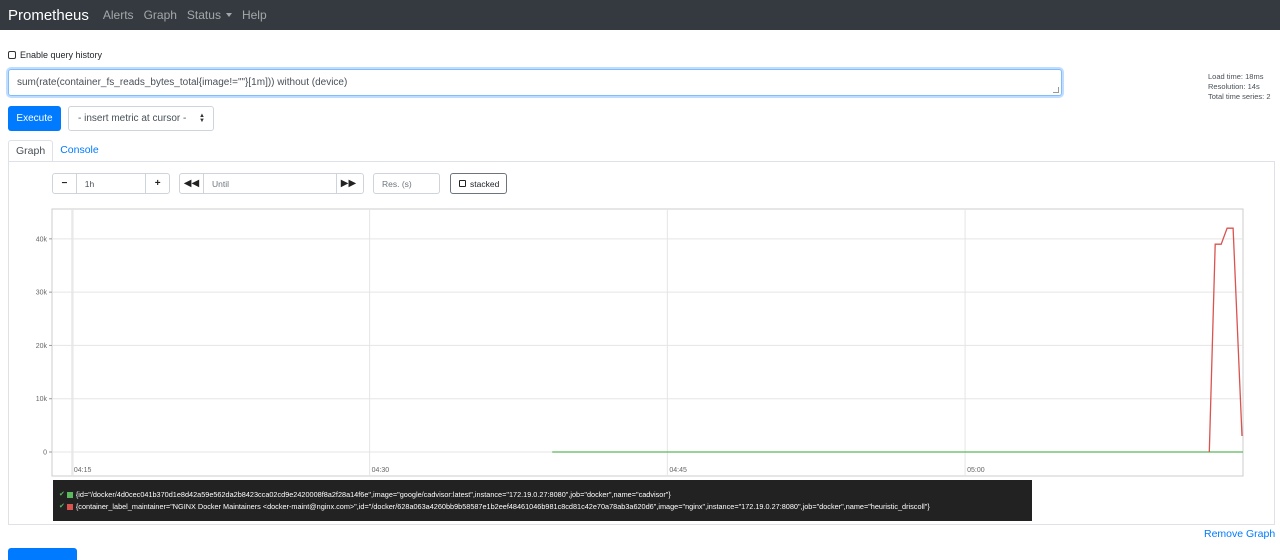 This screenshot has width=1280, height=560. I want to click on y-tick-label: 10k, so click(42, 399).